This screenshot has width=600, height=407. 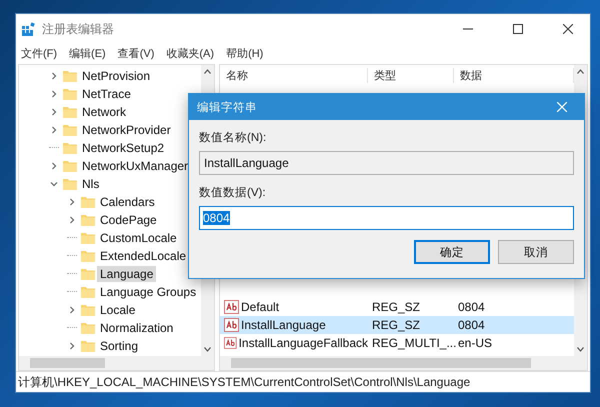 What do you see at coordinates (518, 29) in the screenshot?
I see `maximize-icon` at bounding box center [518, 29].